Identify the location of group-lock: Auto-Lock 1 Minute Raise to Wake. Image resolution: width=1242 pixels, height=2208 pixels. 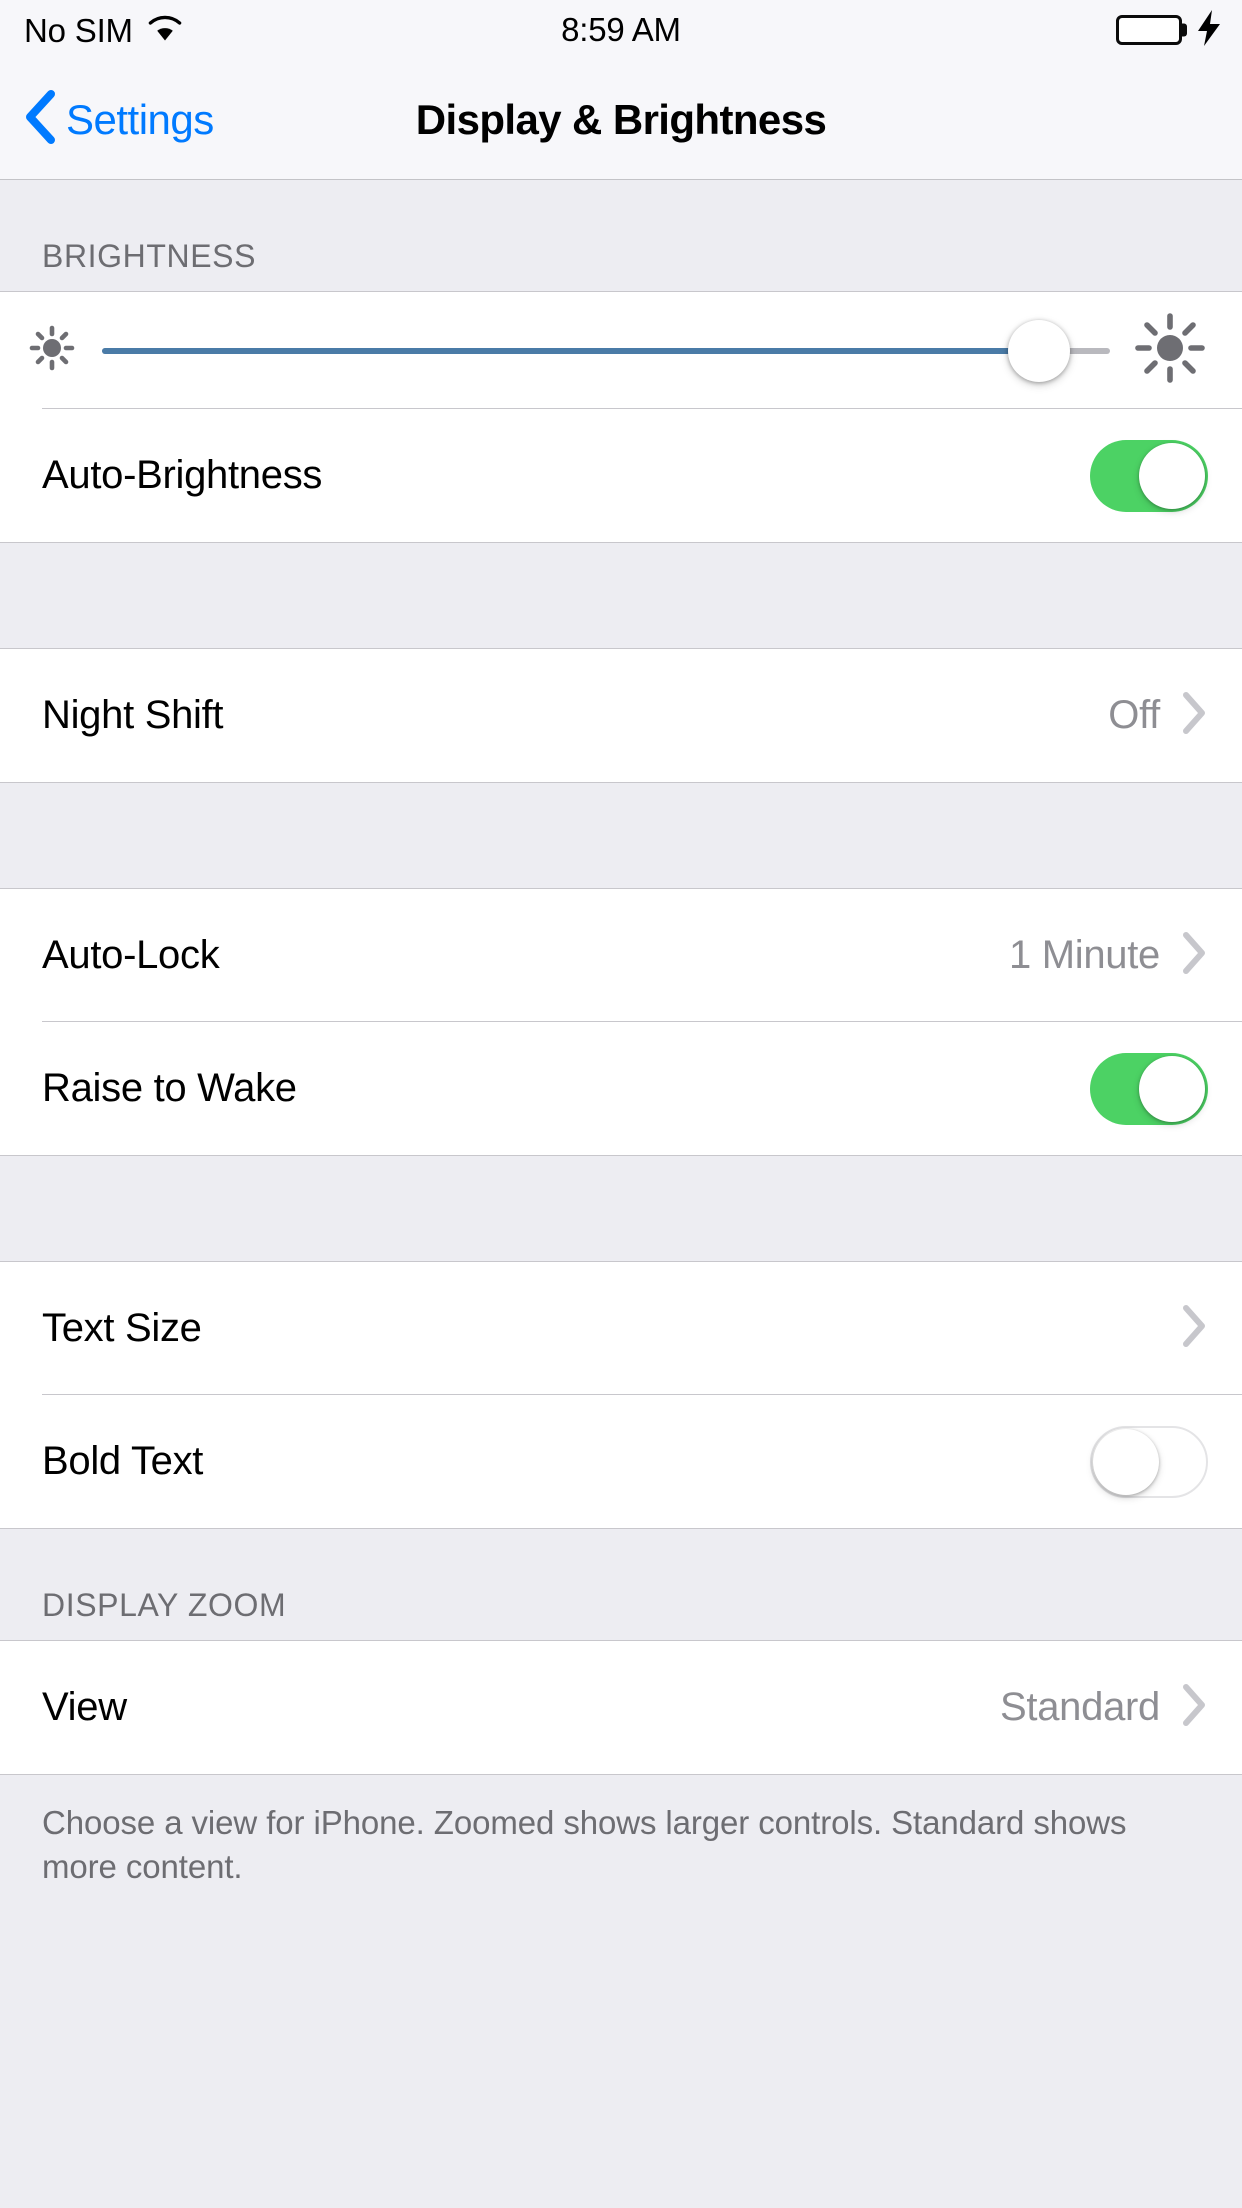
(621, 1022).